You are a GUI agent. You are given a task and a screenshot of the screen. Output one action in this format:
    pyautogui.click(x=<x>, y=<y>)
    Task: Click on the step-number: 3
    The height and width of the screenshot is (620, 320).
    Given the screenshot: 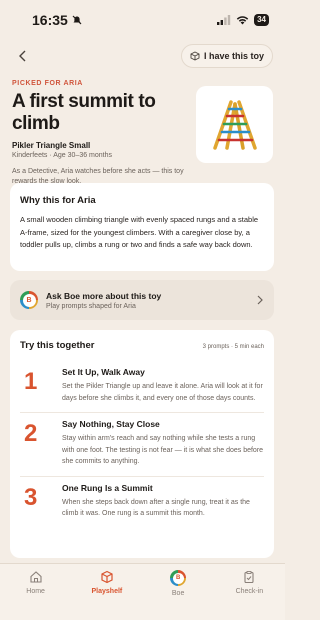 What is the action you would take?
    pyautogui.click(x=31, y=497)
    